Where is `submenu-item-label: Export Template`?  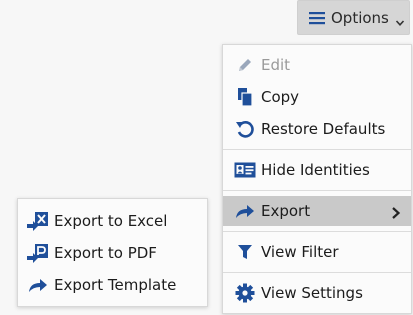
submenu-item-label: Export Template is located at coordinates (115, 285).